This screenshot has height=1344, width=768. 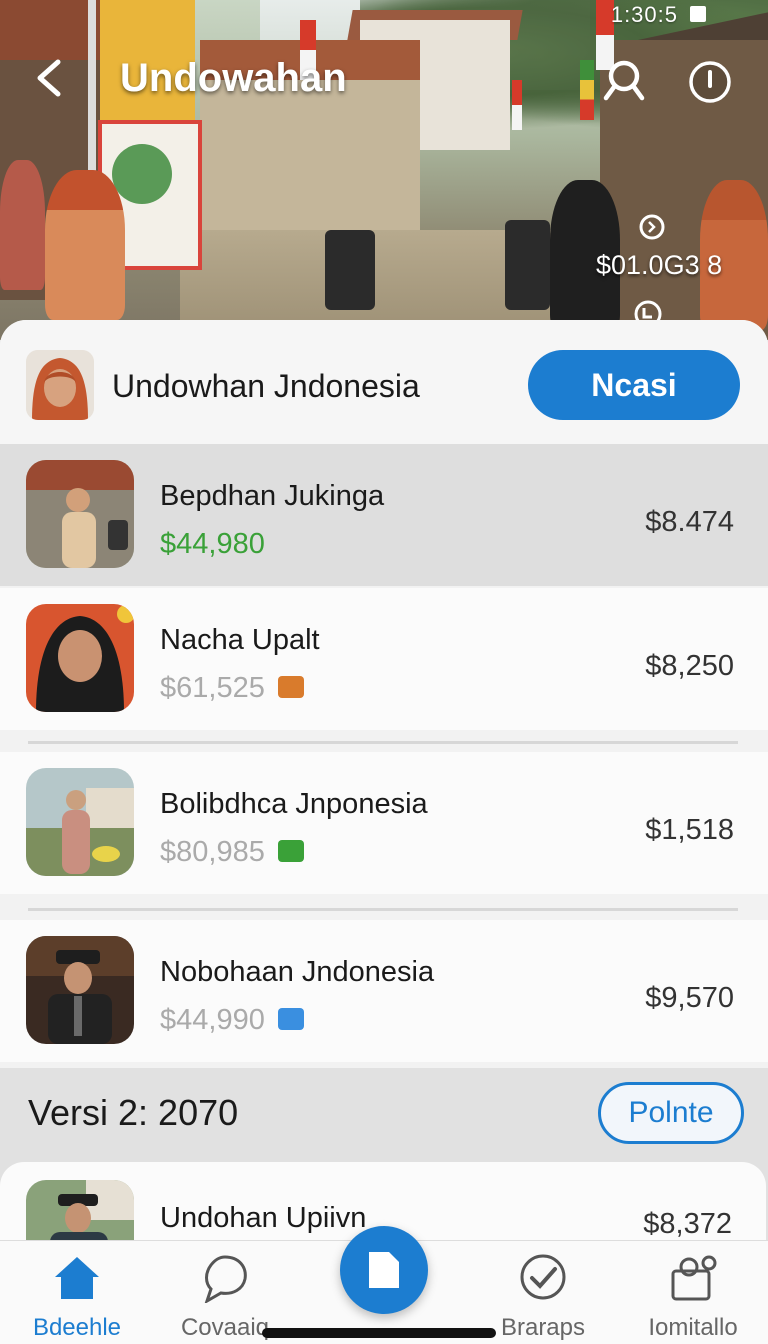 I want to click on back-button, so click(x=50, y=78).